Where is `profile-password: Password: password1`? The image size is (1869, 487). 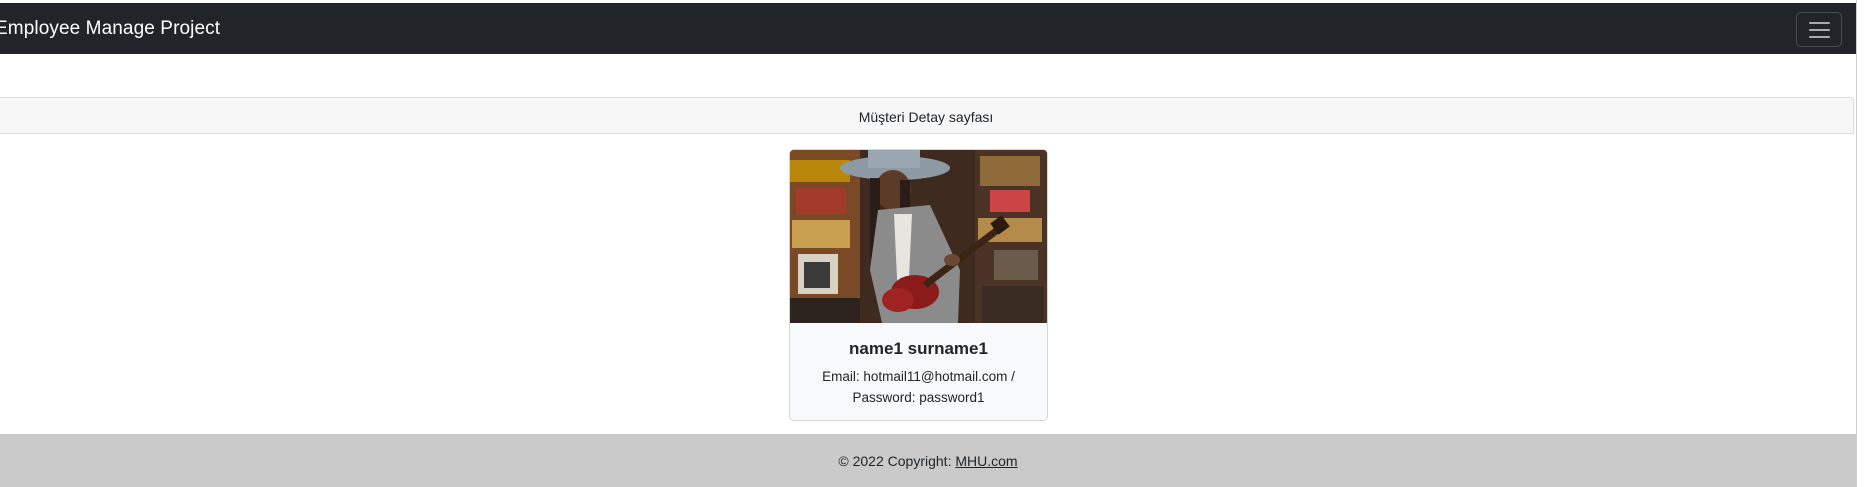 profile-password: Password: password1 is located at coordinates (918, 397).